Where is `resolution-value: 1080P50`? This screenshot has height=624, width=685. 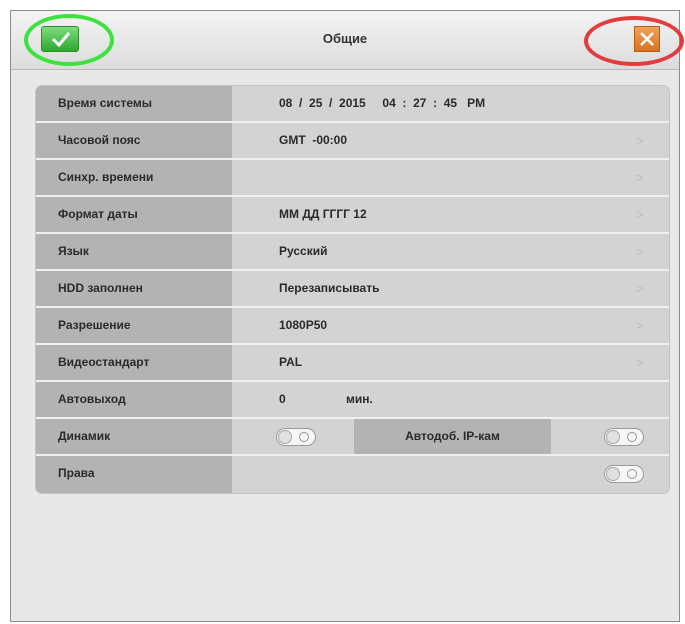
resolution-value: 1080P50 is located at coordinates (303, 325).